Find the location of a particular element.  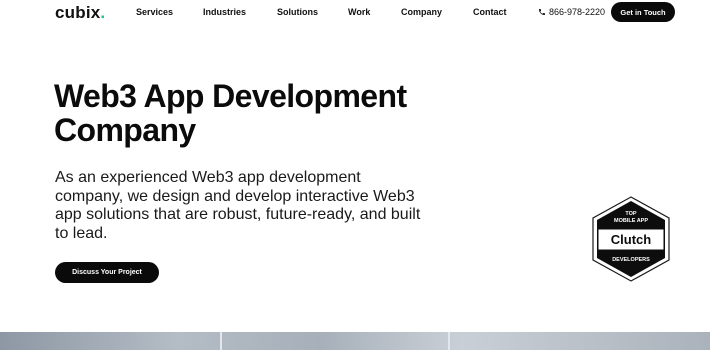

badge-line2: MOBILE APP is located at coordinates (631, 221).